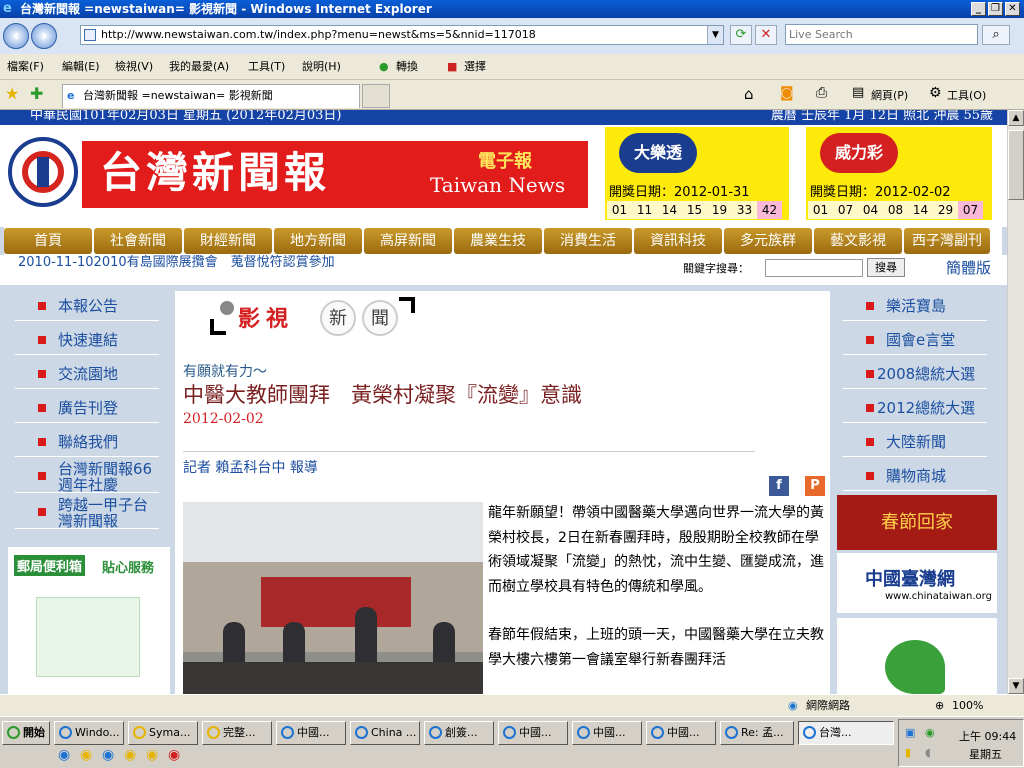  What do you see at coordinates (915, 374) in the screenshot?
I see `sidebar-item-election-2008: 2008總統大選` at bounding box center [915, 374].